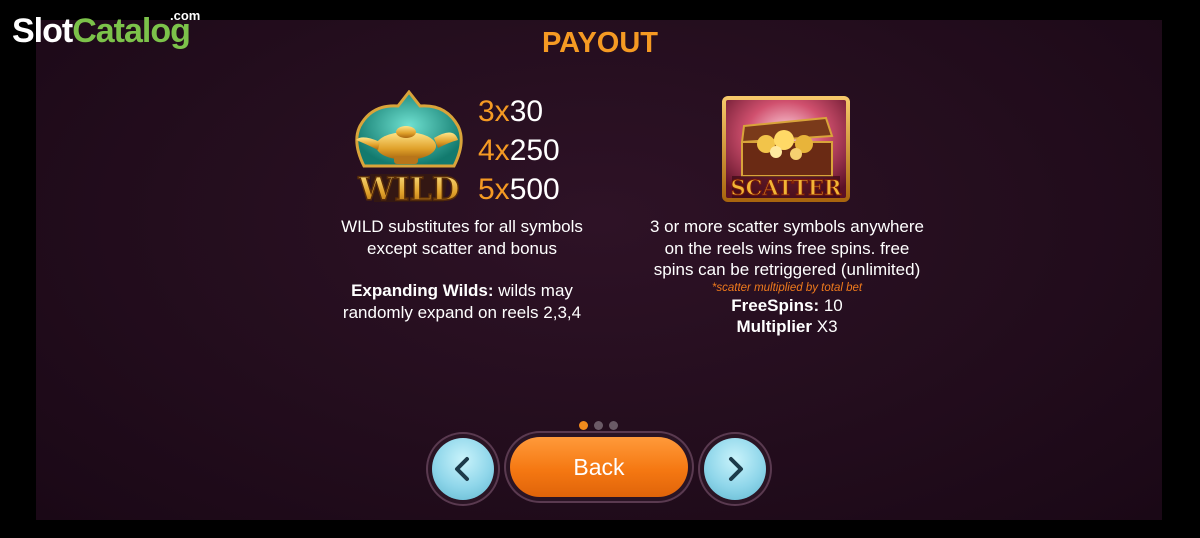 This screenshot has width=1200, height=538. I want to click on wild-pay-table: 3x30 4x250 5x500, so click(519, 150).